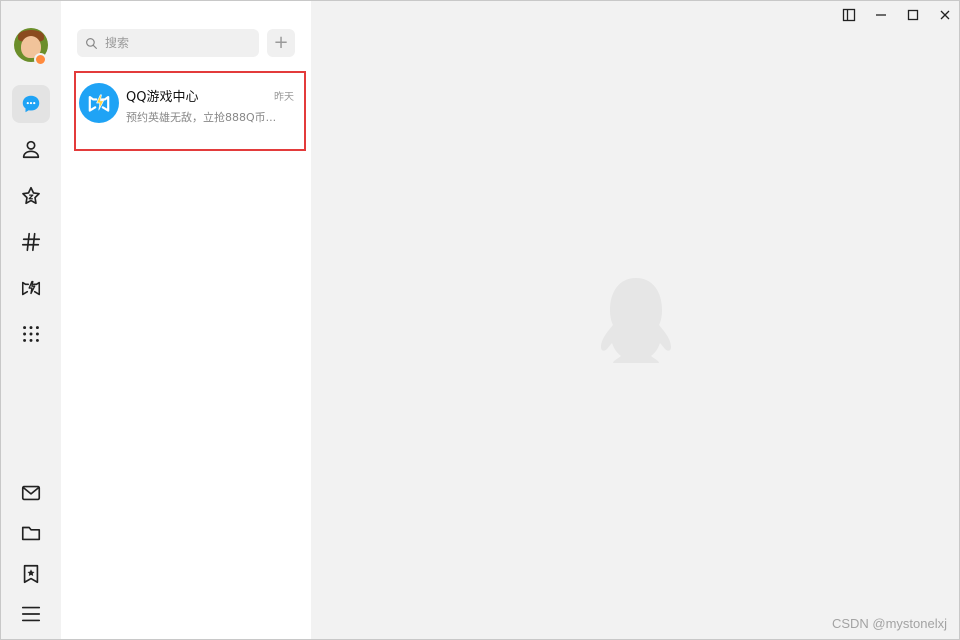  Describe the element at coordinates (889, 623) in the screenshot. I see `watermark: CSDN @mystonelxj` at that location.